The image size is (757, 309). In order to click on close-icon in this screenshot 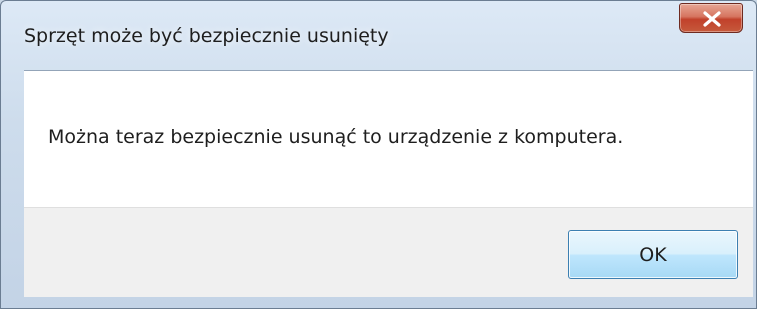, I will do `click(712, 19)`.